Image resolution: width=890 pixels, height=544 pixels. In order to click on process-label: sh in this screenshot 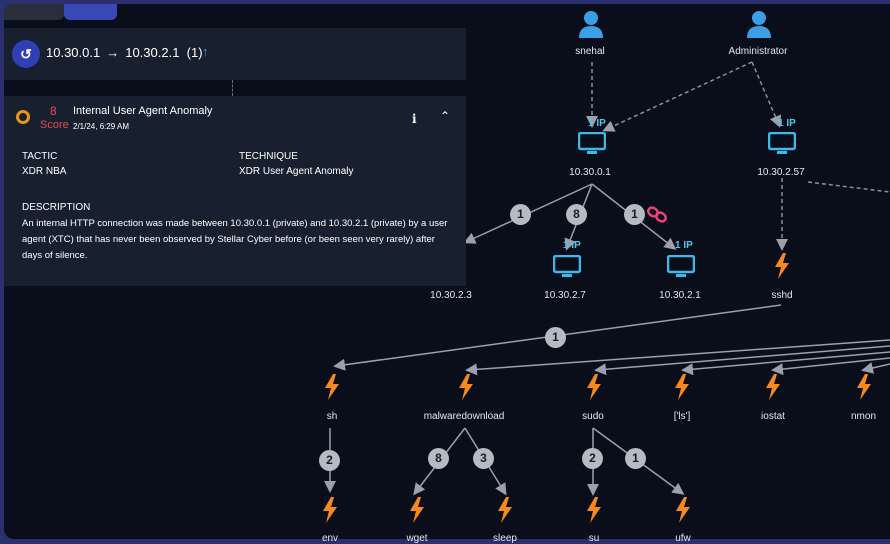, I will do `click(332, 416)`.